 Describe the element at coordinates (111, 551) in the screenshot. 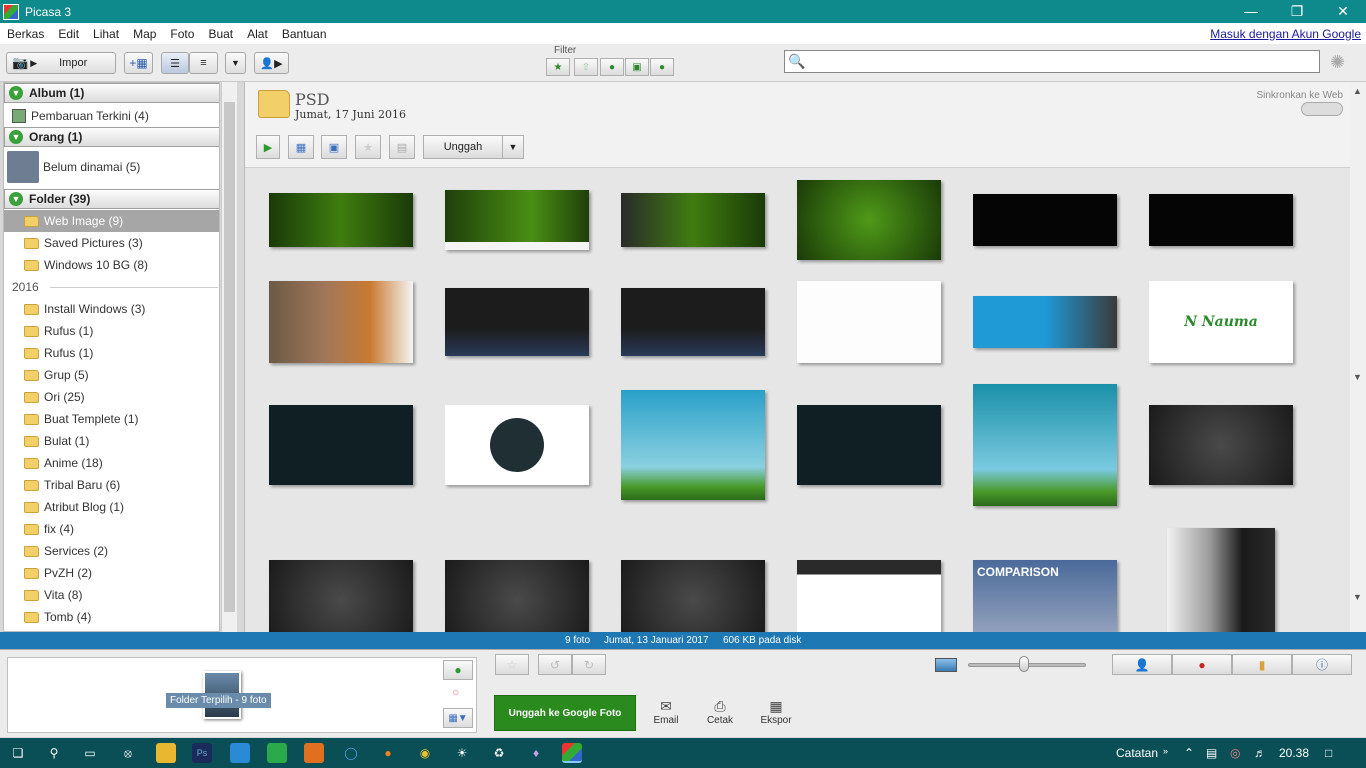

I see `folder-item: Services (2)` at that location.